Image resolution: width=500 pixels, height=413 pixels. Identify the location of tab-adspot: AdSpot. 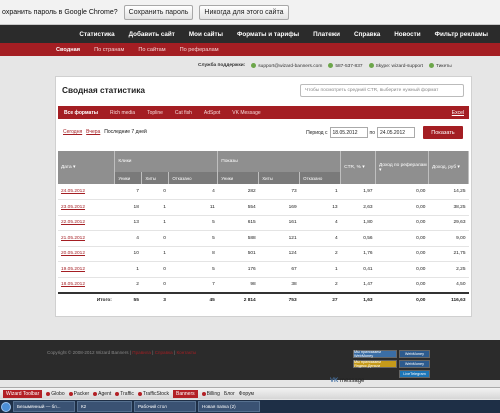
(212, 113).